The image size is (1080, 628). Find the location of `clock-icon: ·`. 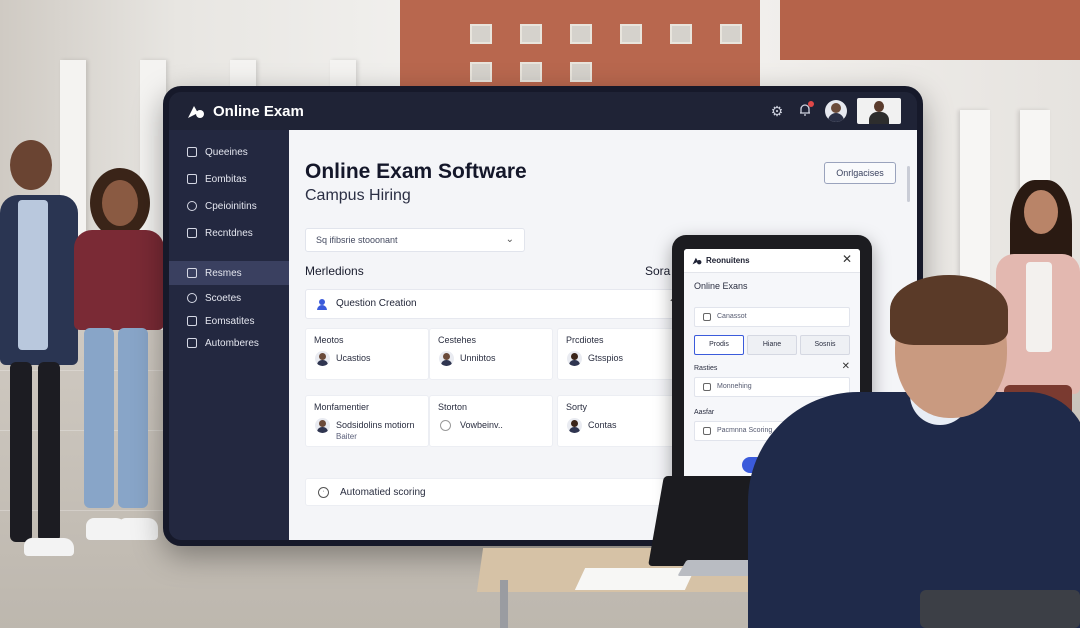

clock-icon: · is located at coordinates (323, 492).